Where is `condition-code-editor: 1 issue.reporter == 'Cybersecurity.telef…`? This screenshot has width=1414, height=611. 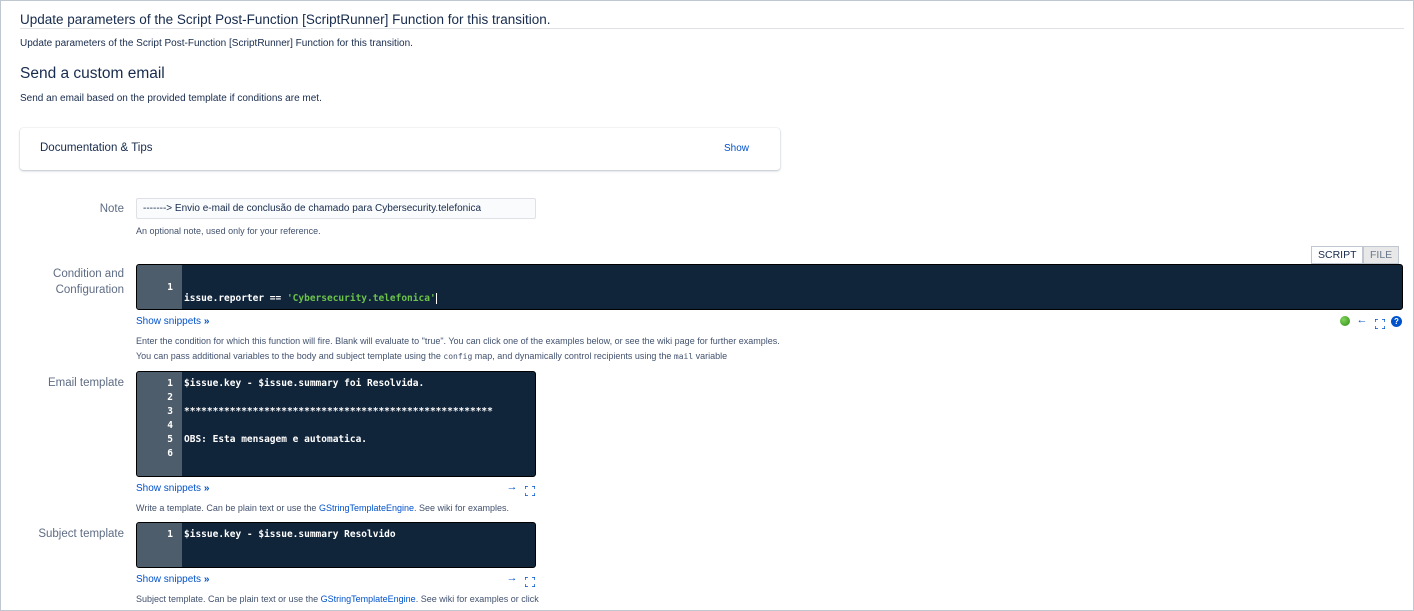
condition-code-editor: 1 issue.reporter == 'Cybersecurity.telef… is located at coordinates (769, 287).